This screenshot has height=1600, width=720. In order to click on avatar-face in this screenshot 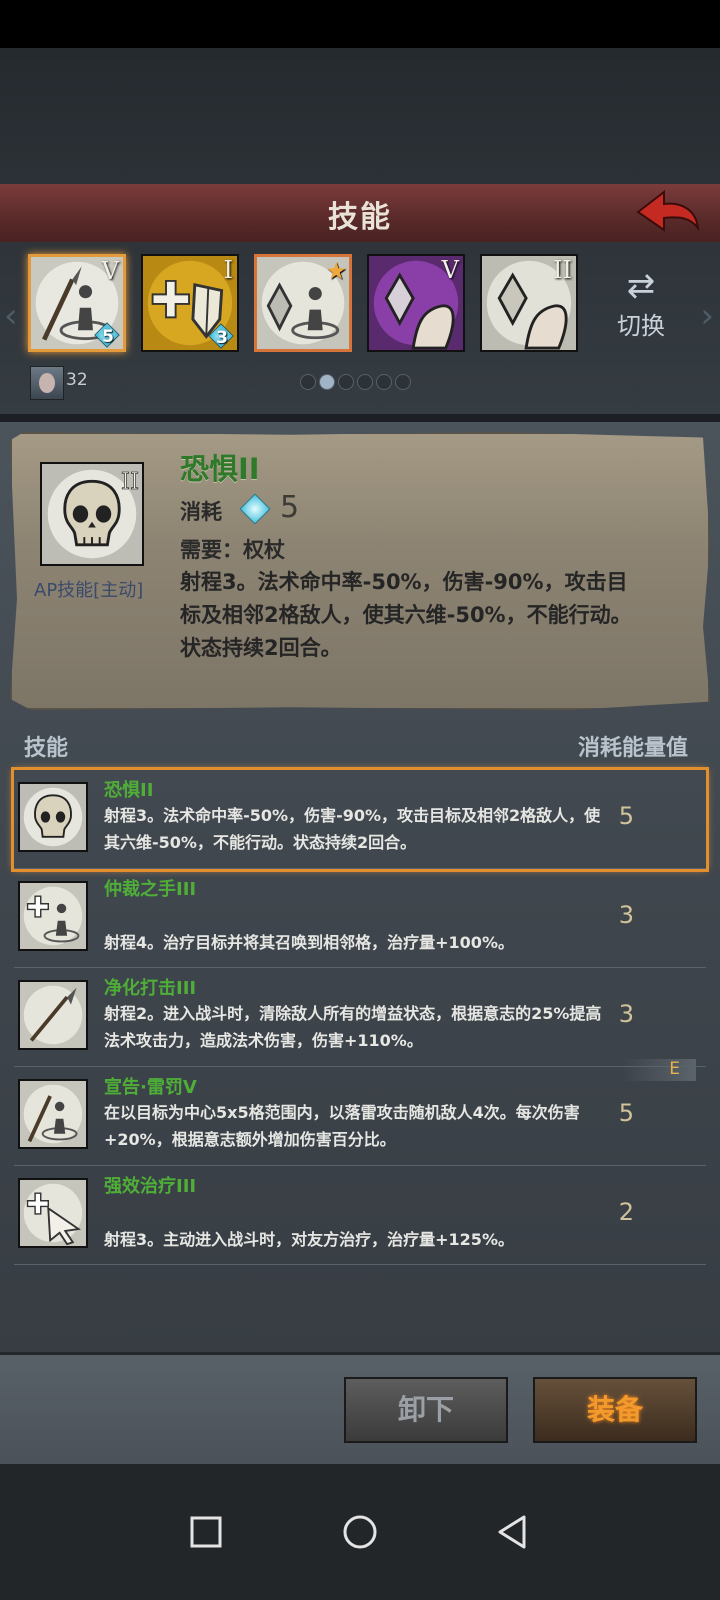, I will do `click(47, 383)`.